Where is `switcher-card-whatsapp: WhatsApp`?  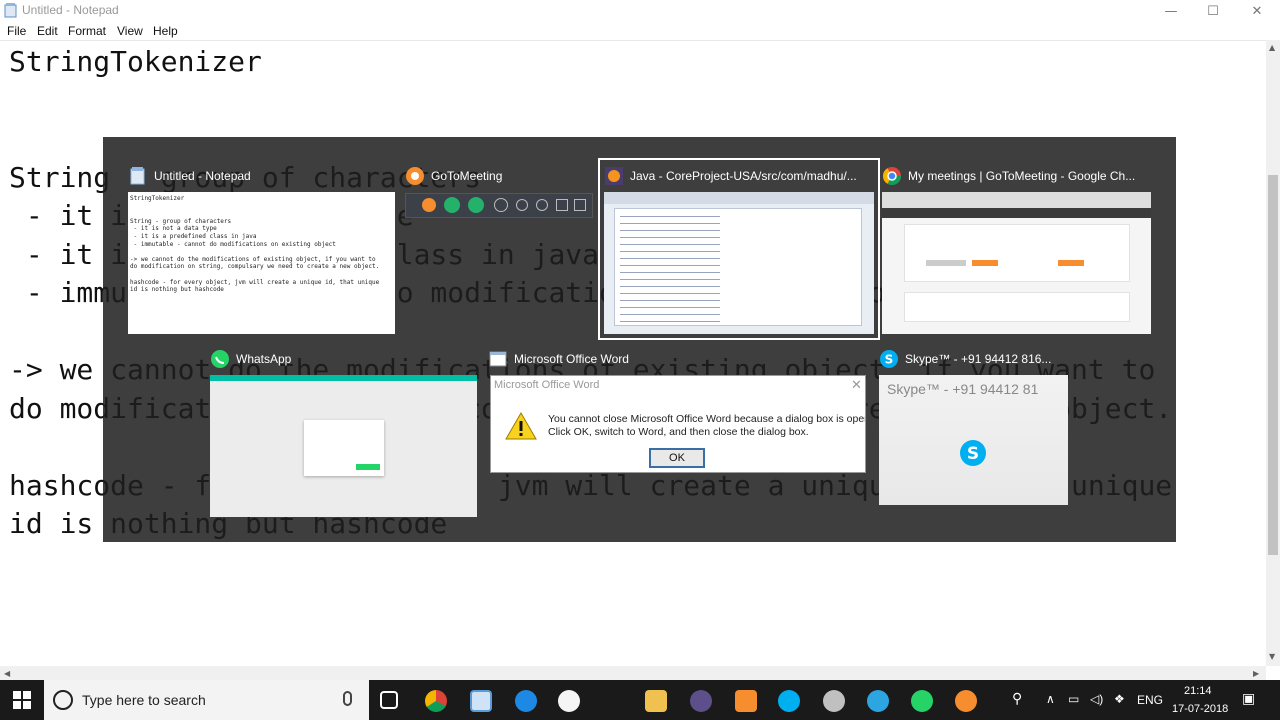
switcher-card-whatsapp: WhatsApp is located at coordinates (343, 432).